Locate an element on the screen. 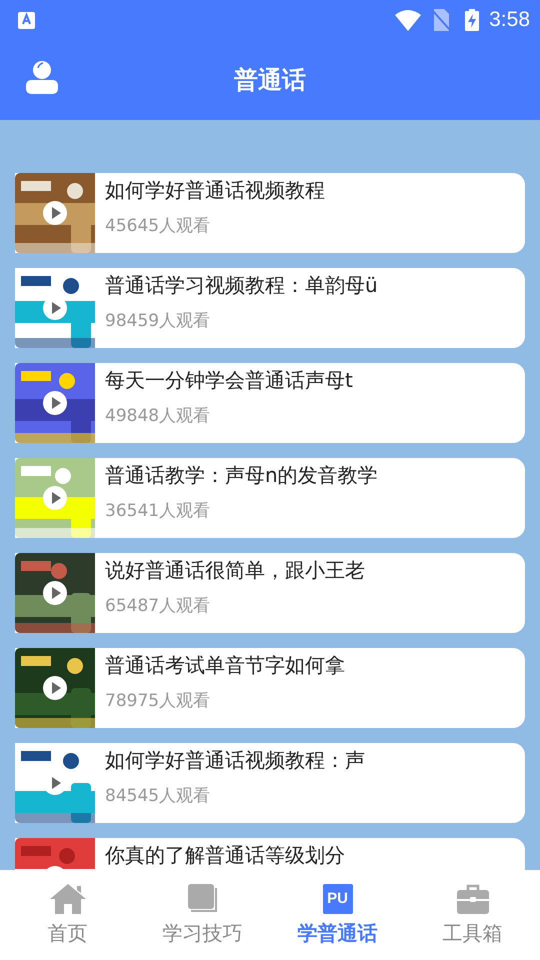 This screenshot has height=960, width=540. toolbox-icon is located at coordinates (472, 899).